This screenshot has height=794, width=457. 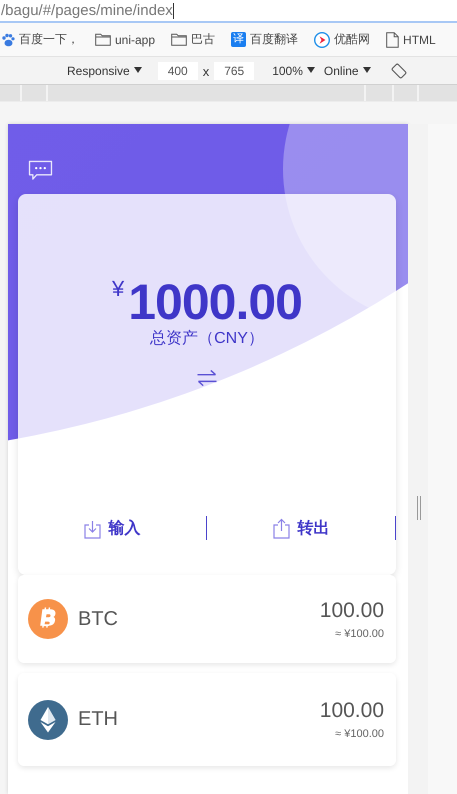 What do you see at coordinates (135, 39) in the screenshot?
I see `bookmark-link: uni-app` at bounding box center [135, 39].